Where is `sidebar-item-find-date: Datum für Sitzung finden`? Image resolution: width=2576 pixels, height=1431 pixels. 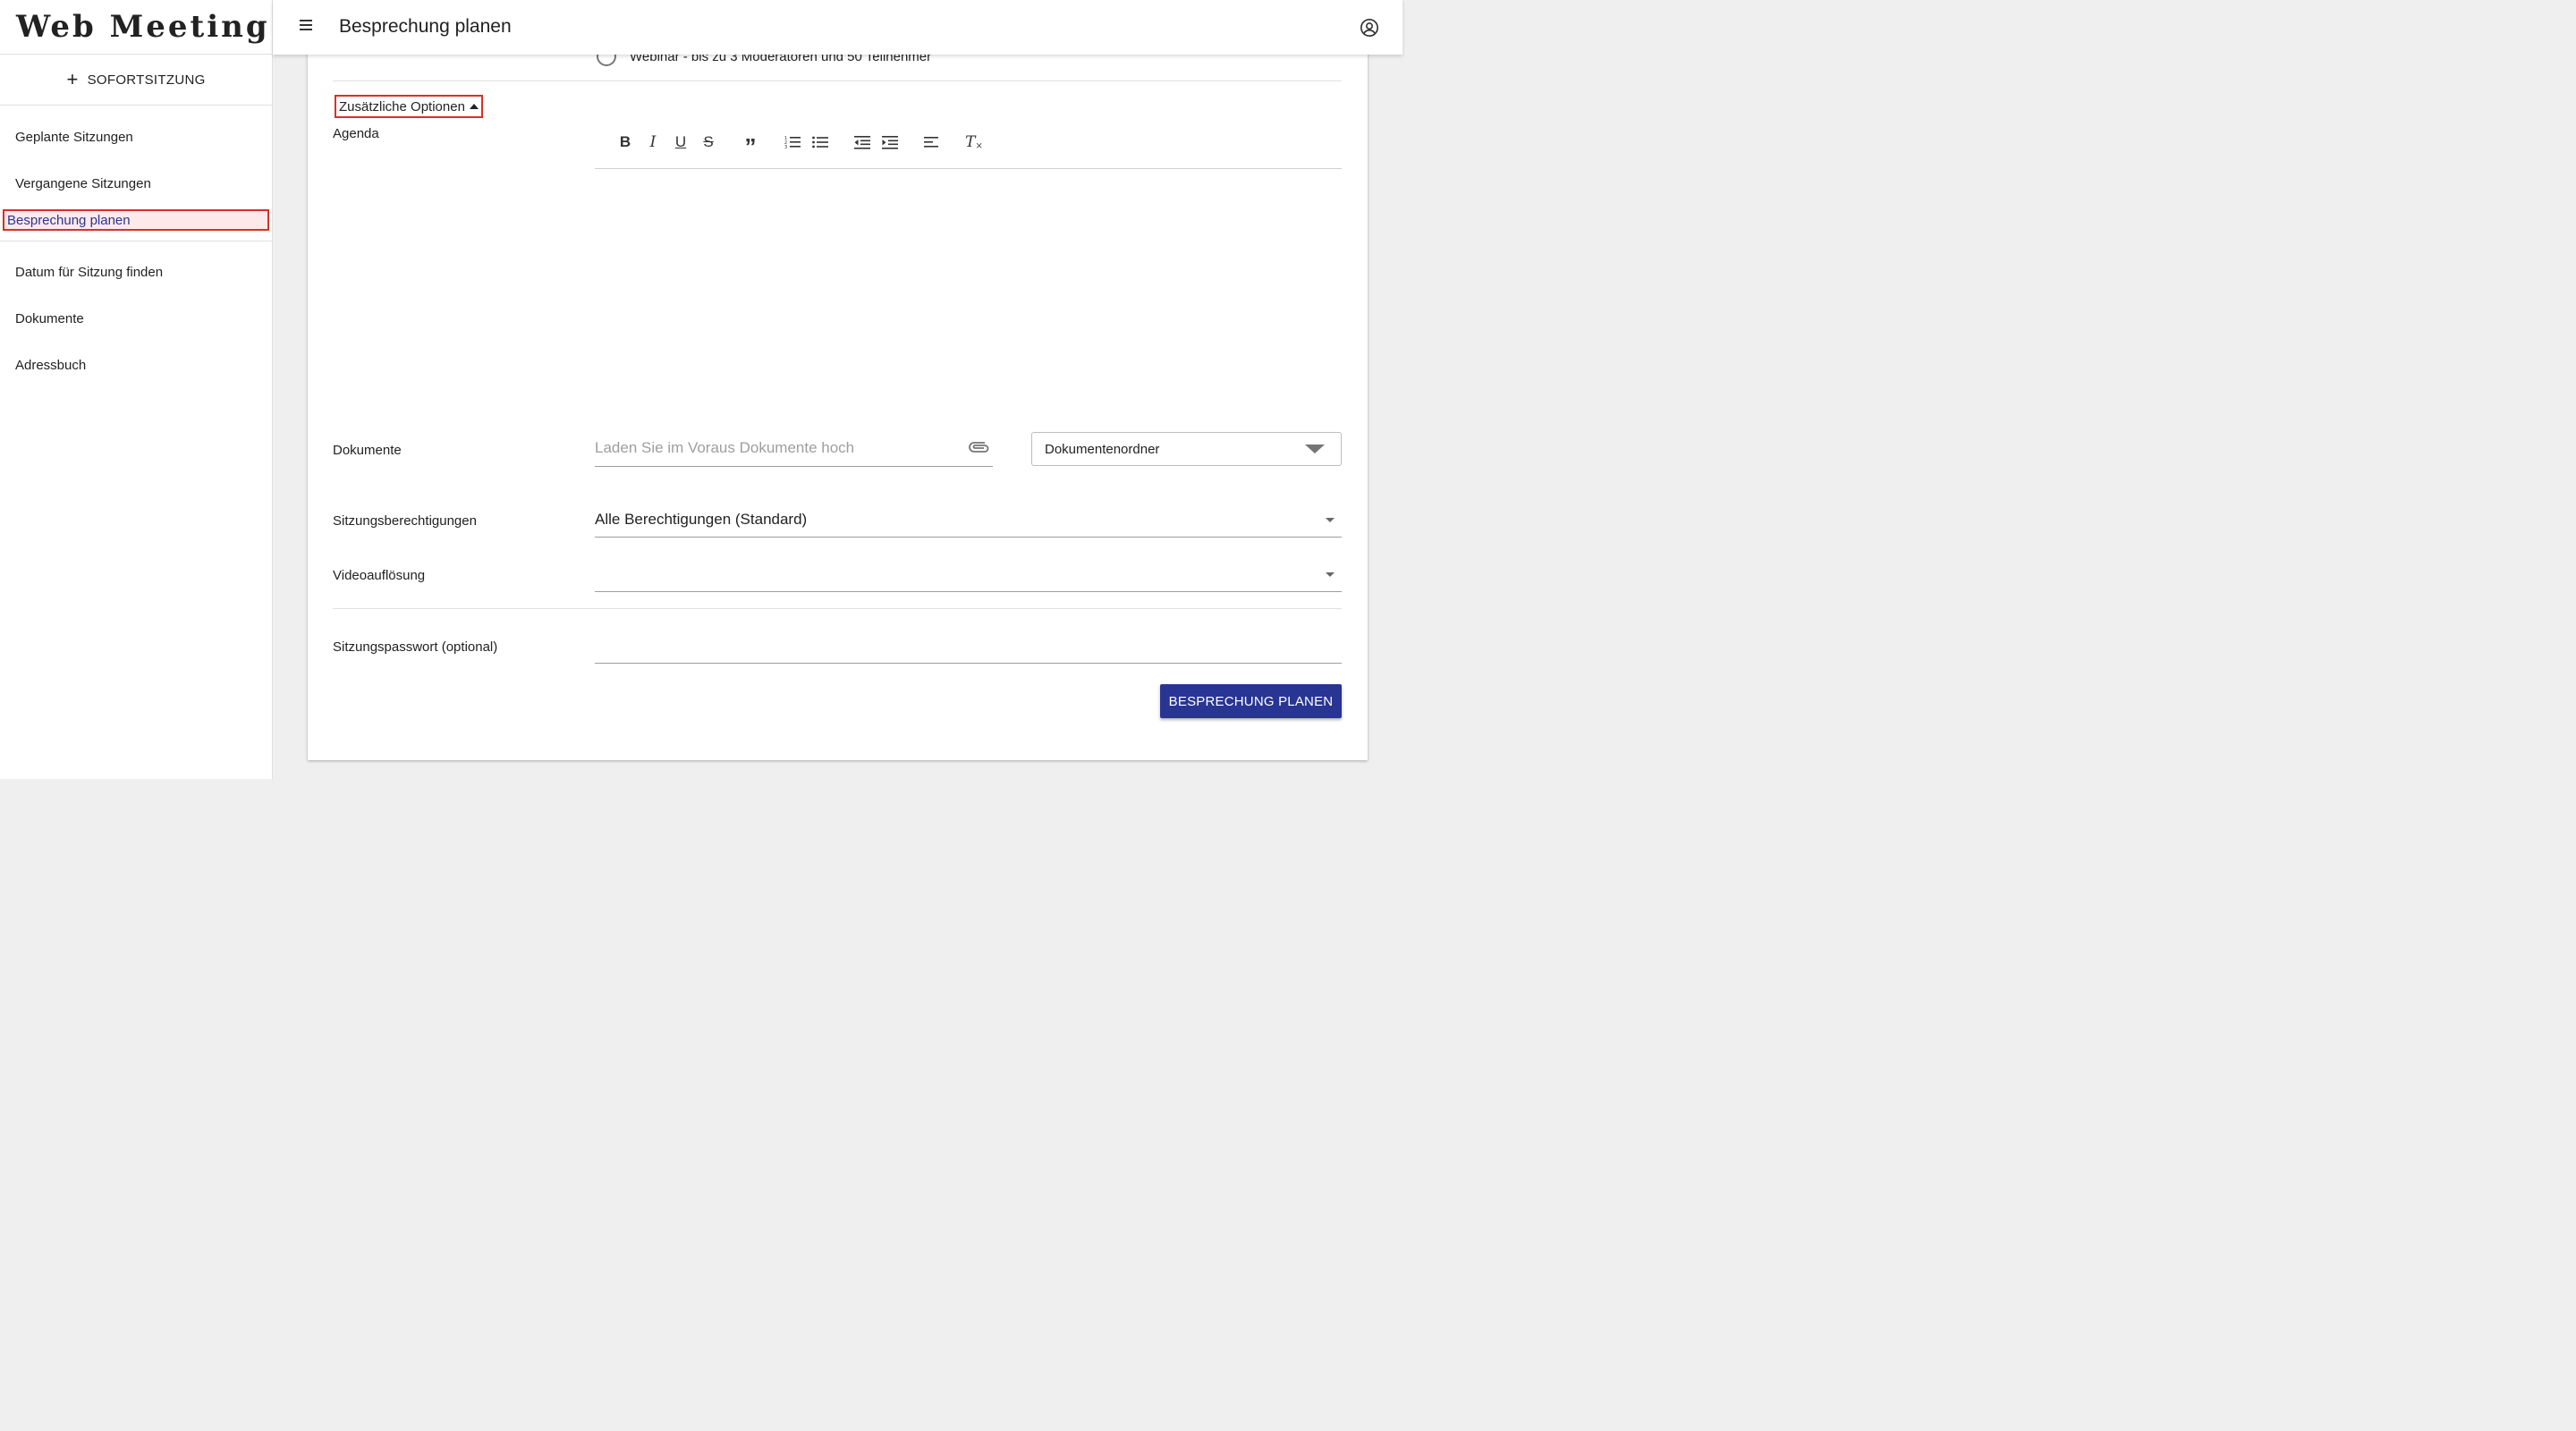
sidebar-item-find-date: Datum für Sitzung finden is located at coordinates (89, 273).